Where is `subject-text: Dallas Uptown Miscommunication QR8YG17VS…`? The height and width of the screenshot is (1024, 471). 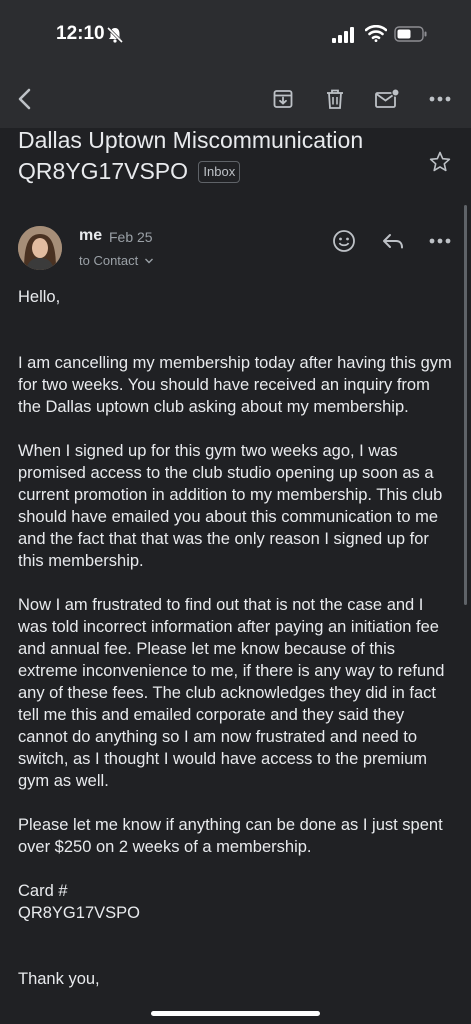 subject-text: Dallas Uptown Miscommunication QR8YG17VS… is located at coordinates (191, 155).